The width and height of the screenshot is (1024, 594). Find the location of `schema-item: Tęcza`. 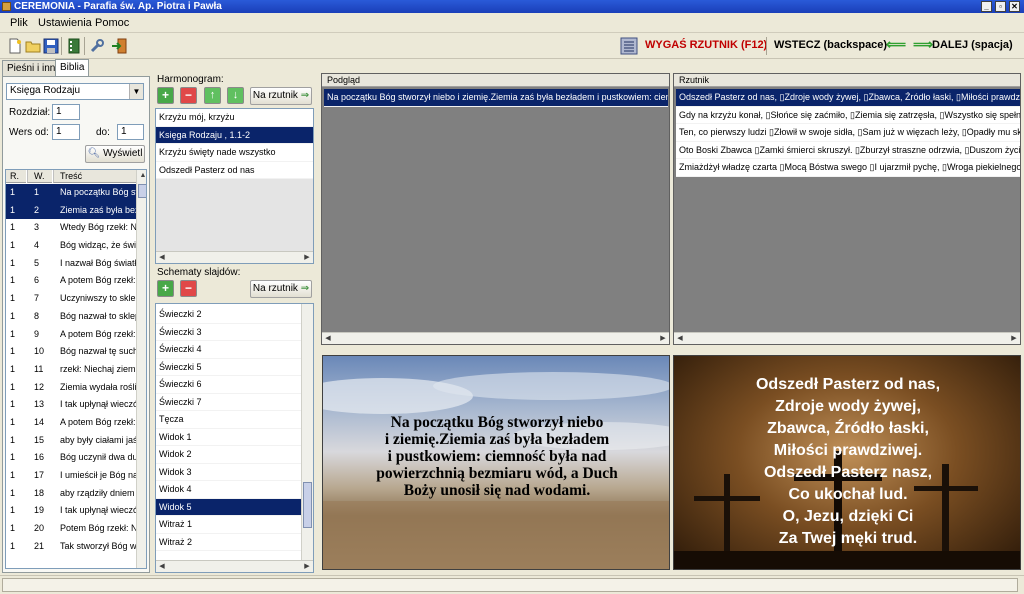

schema-item: Tęcza is located at coordinates (228, 420).